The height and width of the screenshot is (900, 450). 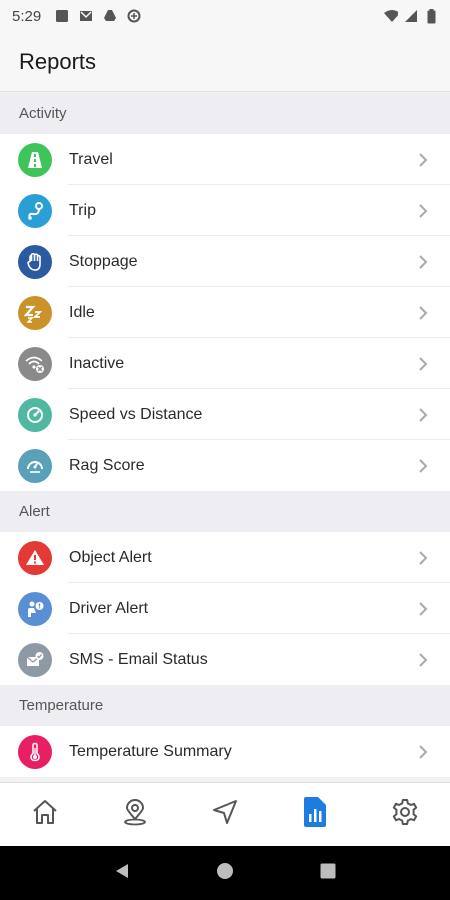 What do you see at coordinates (225, 16) in the screenshot?
I see `status-bar: 5:29` at bounding box center [225, 16].